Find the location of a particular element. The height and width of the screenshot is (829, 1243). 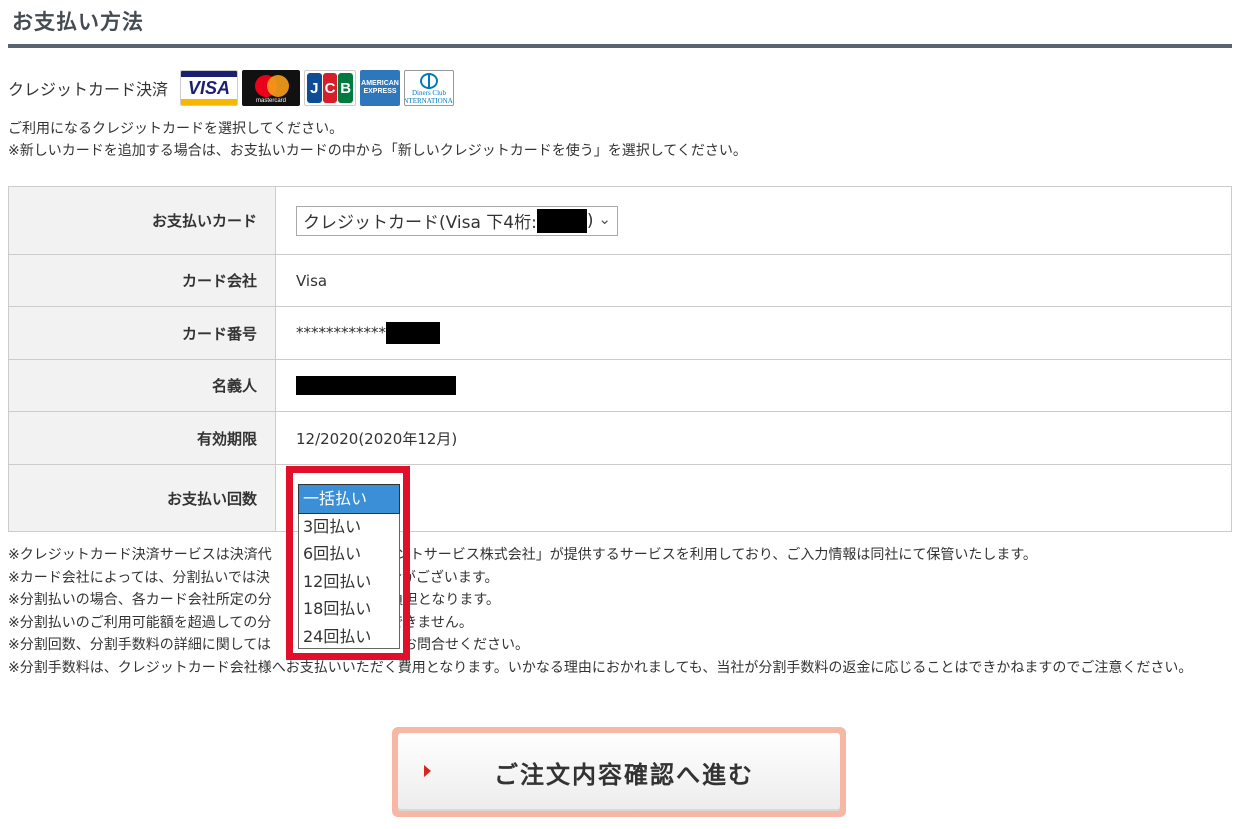

card-select-value: クレジットカード(Visa 下4桁: is located at coordinates (420, 223).